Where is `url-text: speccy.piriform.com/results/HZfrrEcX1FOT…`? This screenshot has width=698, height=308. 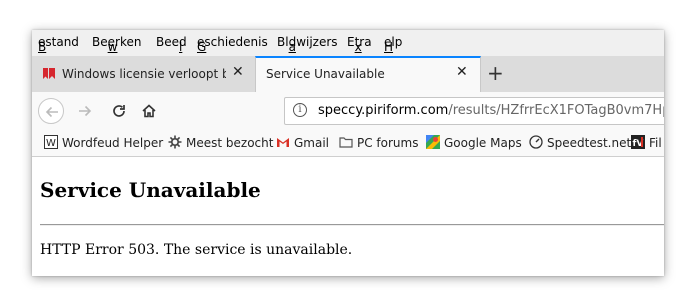 url-text: speccy.piriform.com/results/HZfrrEcX1FOT… is located at coordinates (491, 110).